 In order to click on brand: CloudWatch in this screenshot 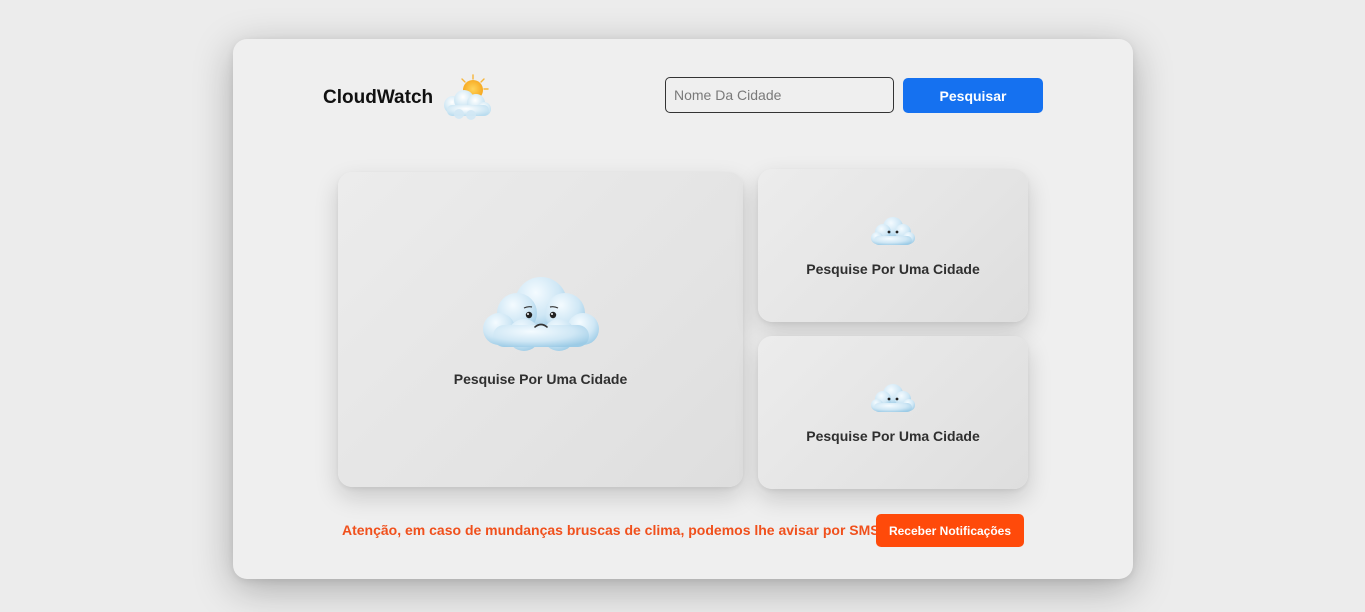, I will do `click(408, 98)`.